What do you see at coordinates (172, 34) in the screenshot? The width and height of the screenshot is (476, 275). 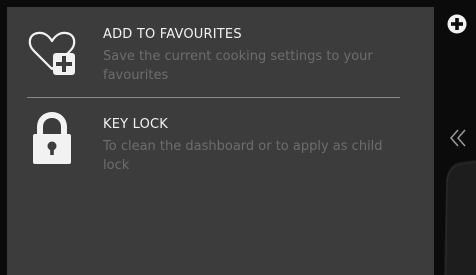 I see `favourites-title: ADD TO FAVOURITES` at bounding box center [172, 34].